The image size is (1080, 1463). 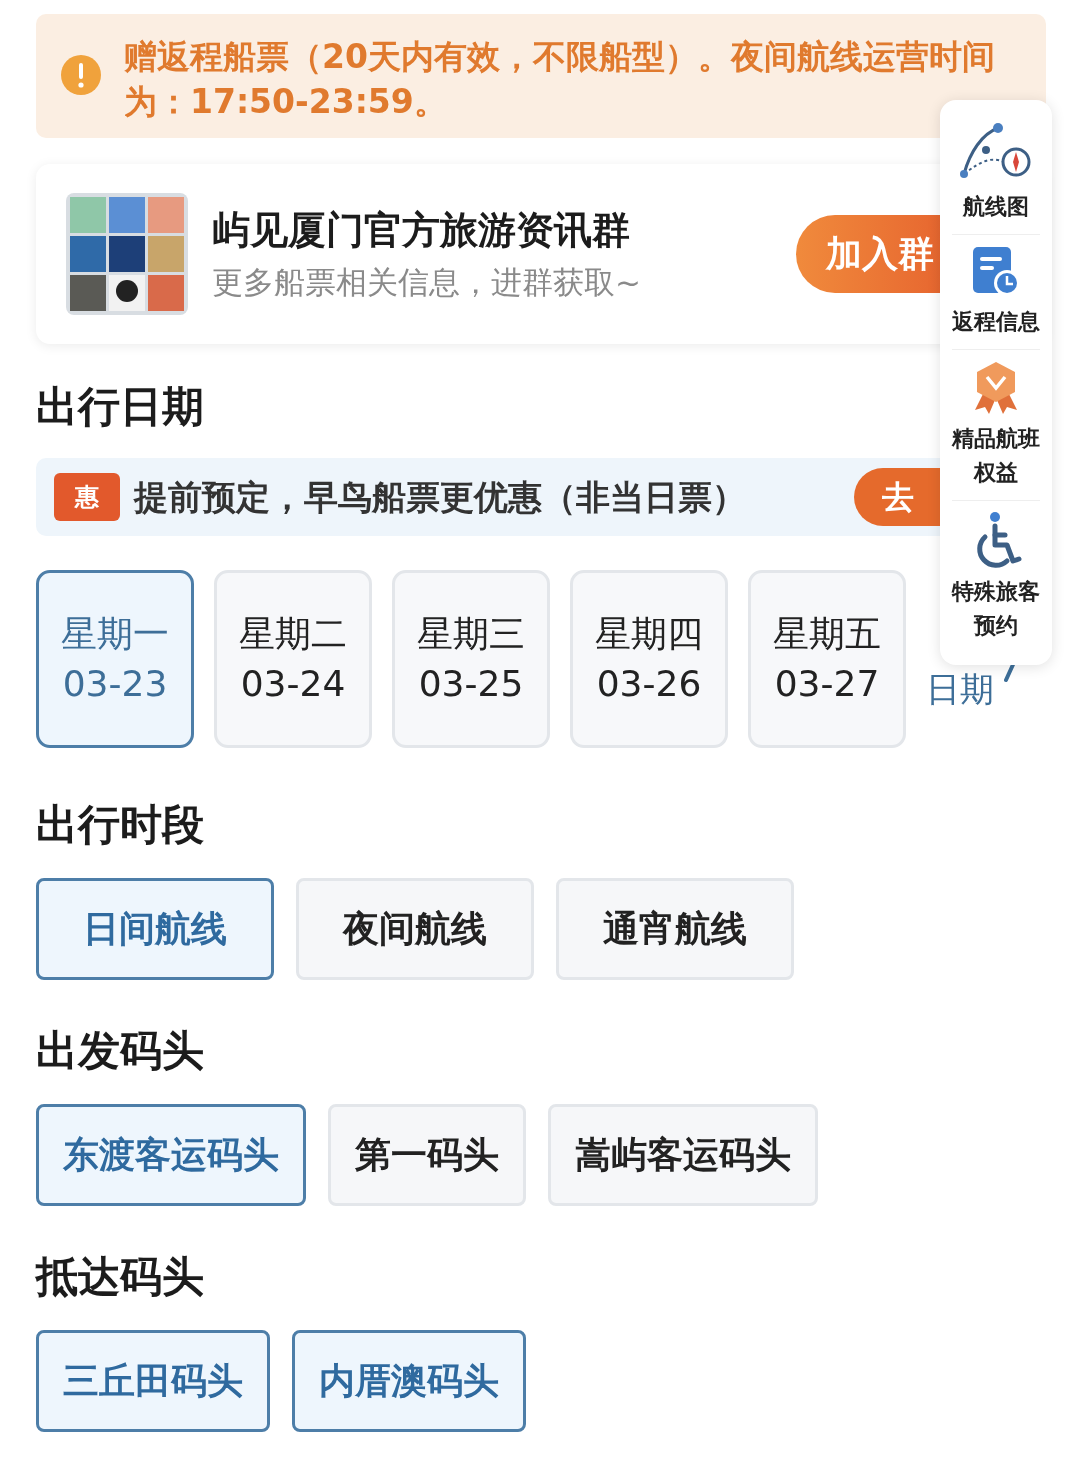 What do you see at coordinates (427, 282) in the screenshot?
I see `group-subtitle: 更多船票相关信息，进群获取~` at bounding box center [427, 282].